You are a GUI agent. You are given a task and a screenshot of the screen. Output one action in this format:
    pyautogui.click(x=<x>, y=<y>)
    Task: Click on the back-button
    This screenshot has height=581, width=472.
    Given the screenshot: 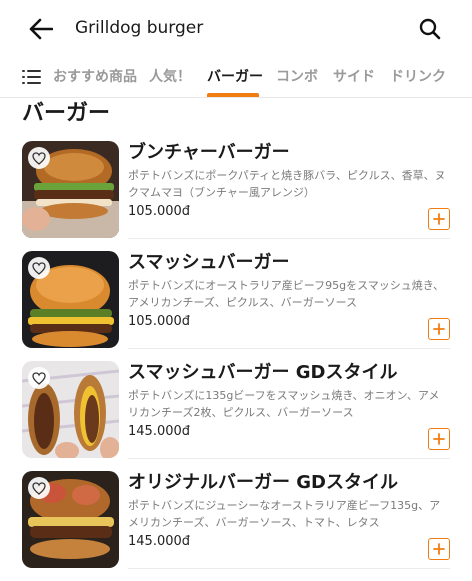 What is the action you would take?
    pyautogui.click(x=41, y=29)
    